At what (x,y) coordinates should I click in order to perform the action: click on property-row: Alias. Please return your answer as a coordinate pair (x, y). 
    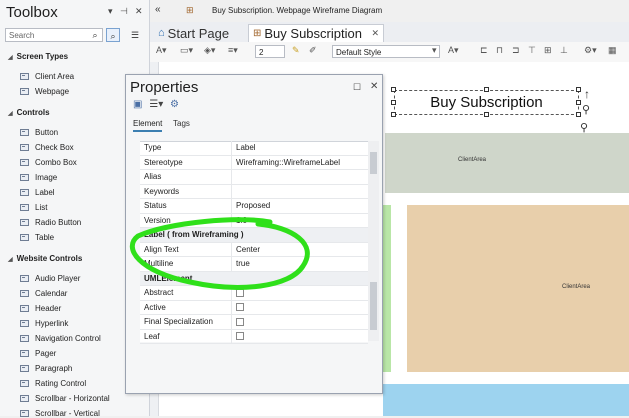
    Looking at the image, I should click on (254, 177).